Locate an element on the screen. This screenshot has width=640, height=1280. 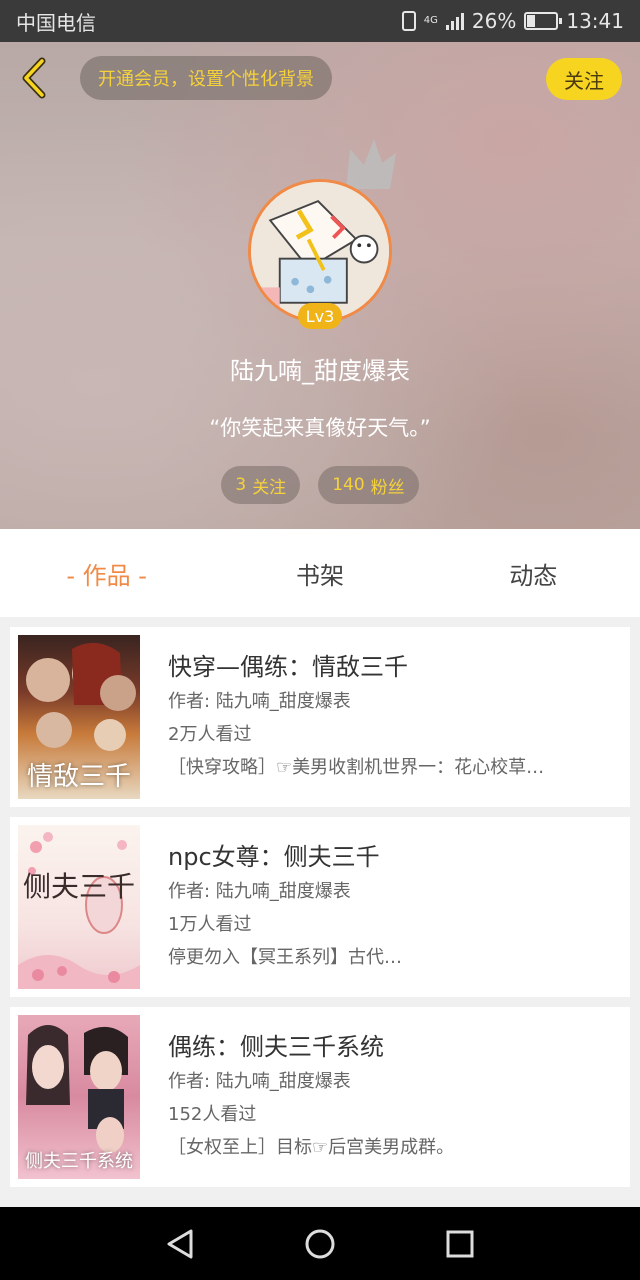
nav-home-button is located at coordinates (320, 1244).